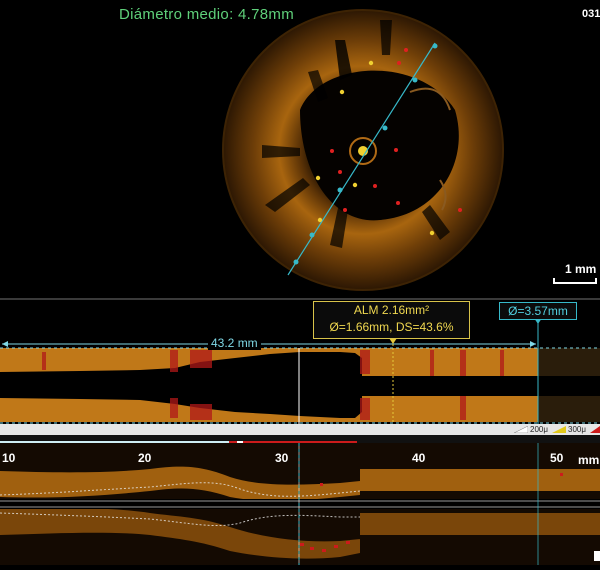  I want to click on reference-diameter-box: Ø=3.57mm, so click(538, 311).